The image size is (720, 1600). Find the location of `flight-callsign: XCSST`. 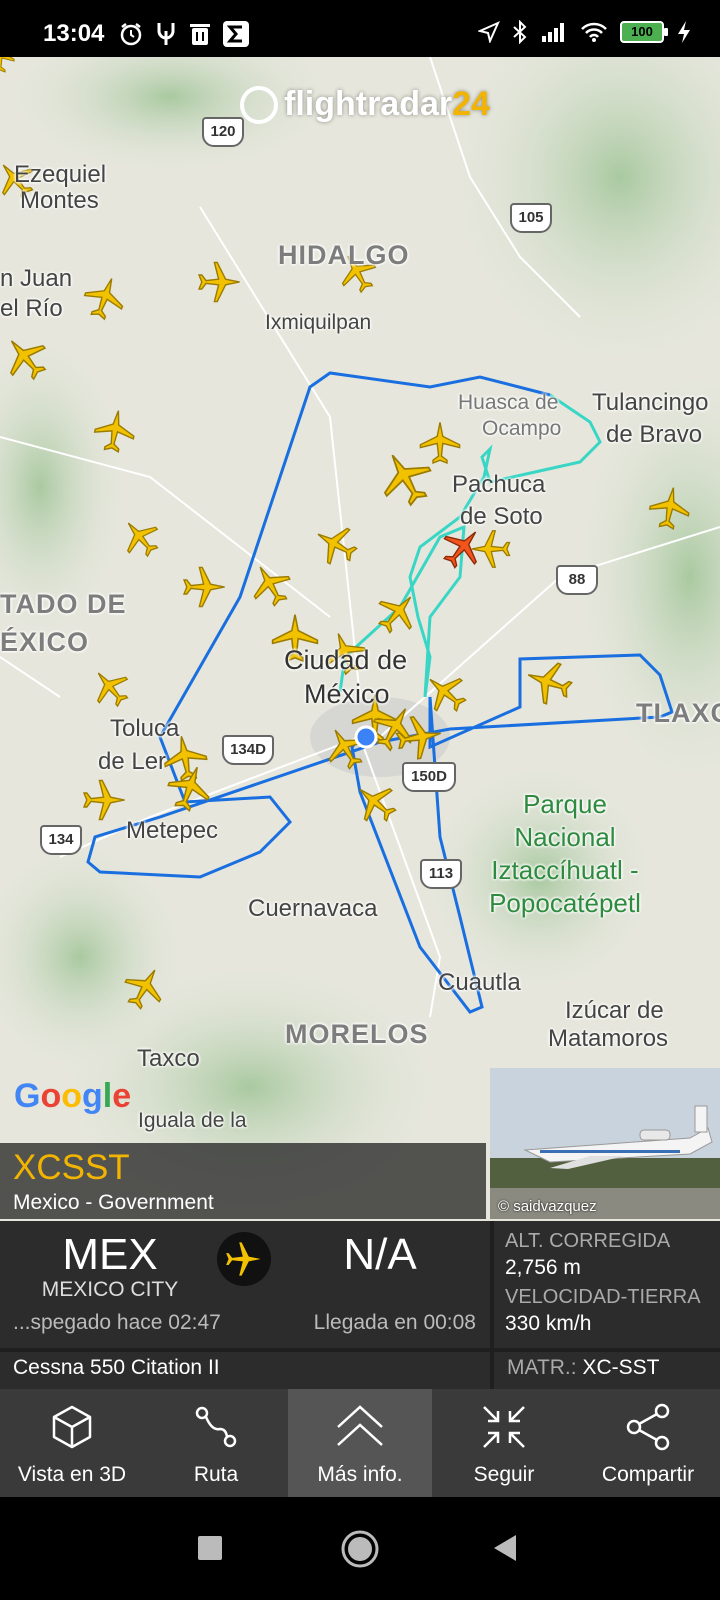

flight-callsign: XCSST is located at coordinates (71, 1167).